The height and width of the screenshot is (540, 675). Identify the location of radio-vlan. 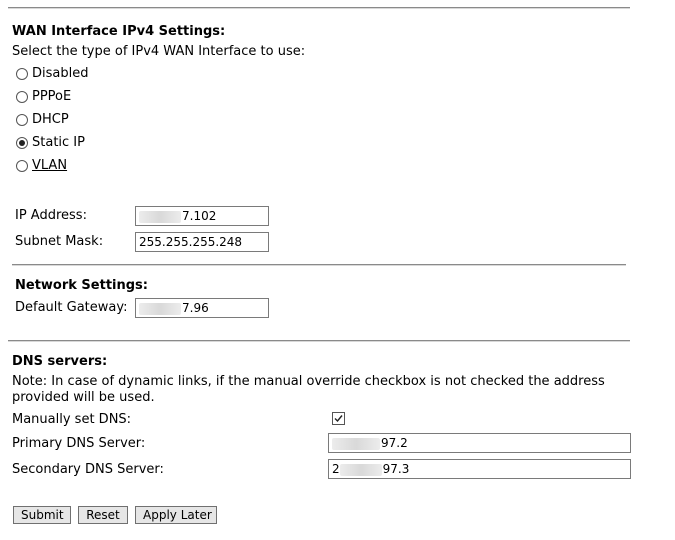
(22, 166).